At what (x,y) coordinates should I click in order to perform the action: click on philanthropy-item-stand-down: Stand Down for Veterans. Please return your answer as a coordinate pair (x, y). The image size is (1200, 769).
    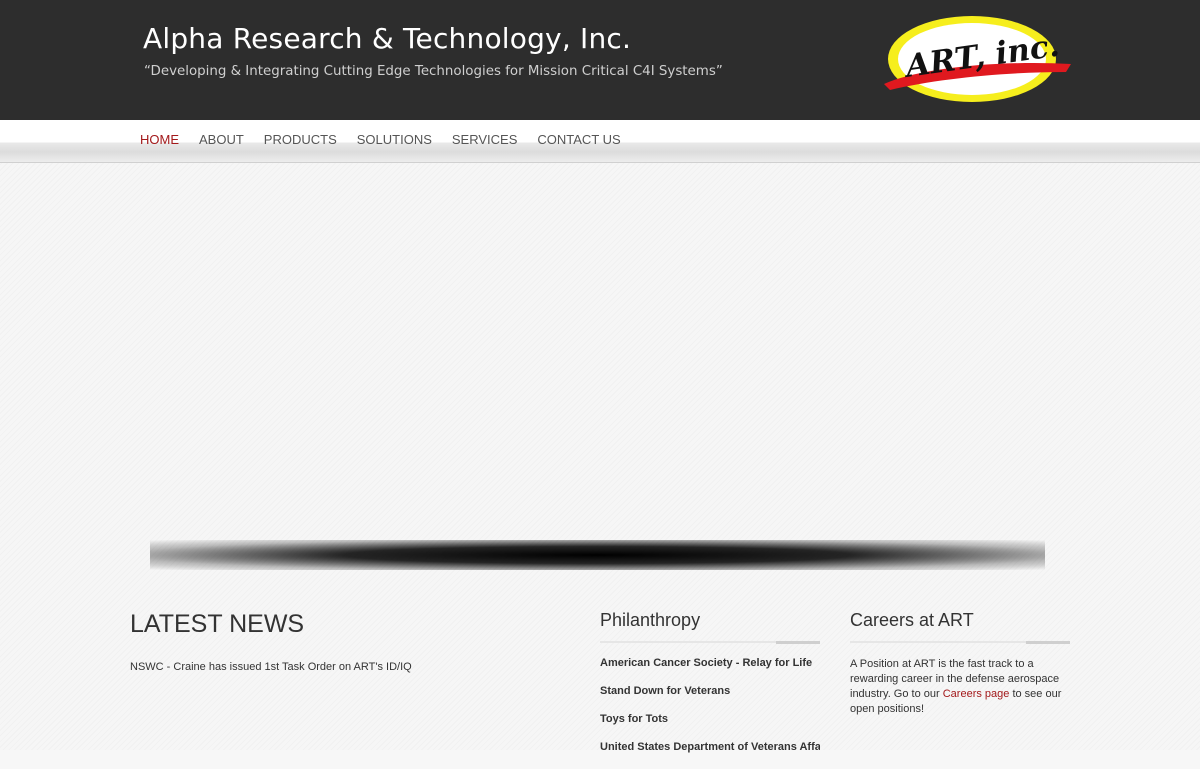
    Looking at the image, I should click on (710, 691).